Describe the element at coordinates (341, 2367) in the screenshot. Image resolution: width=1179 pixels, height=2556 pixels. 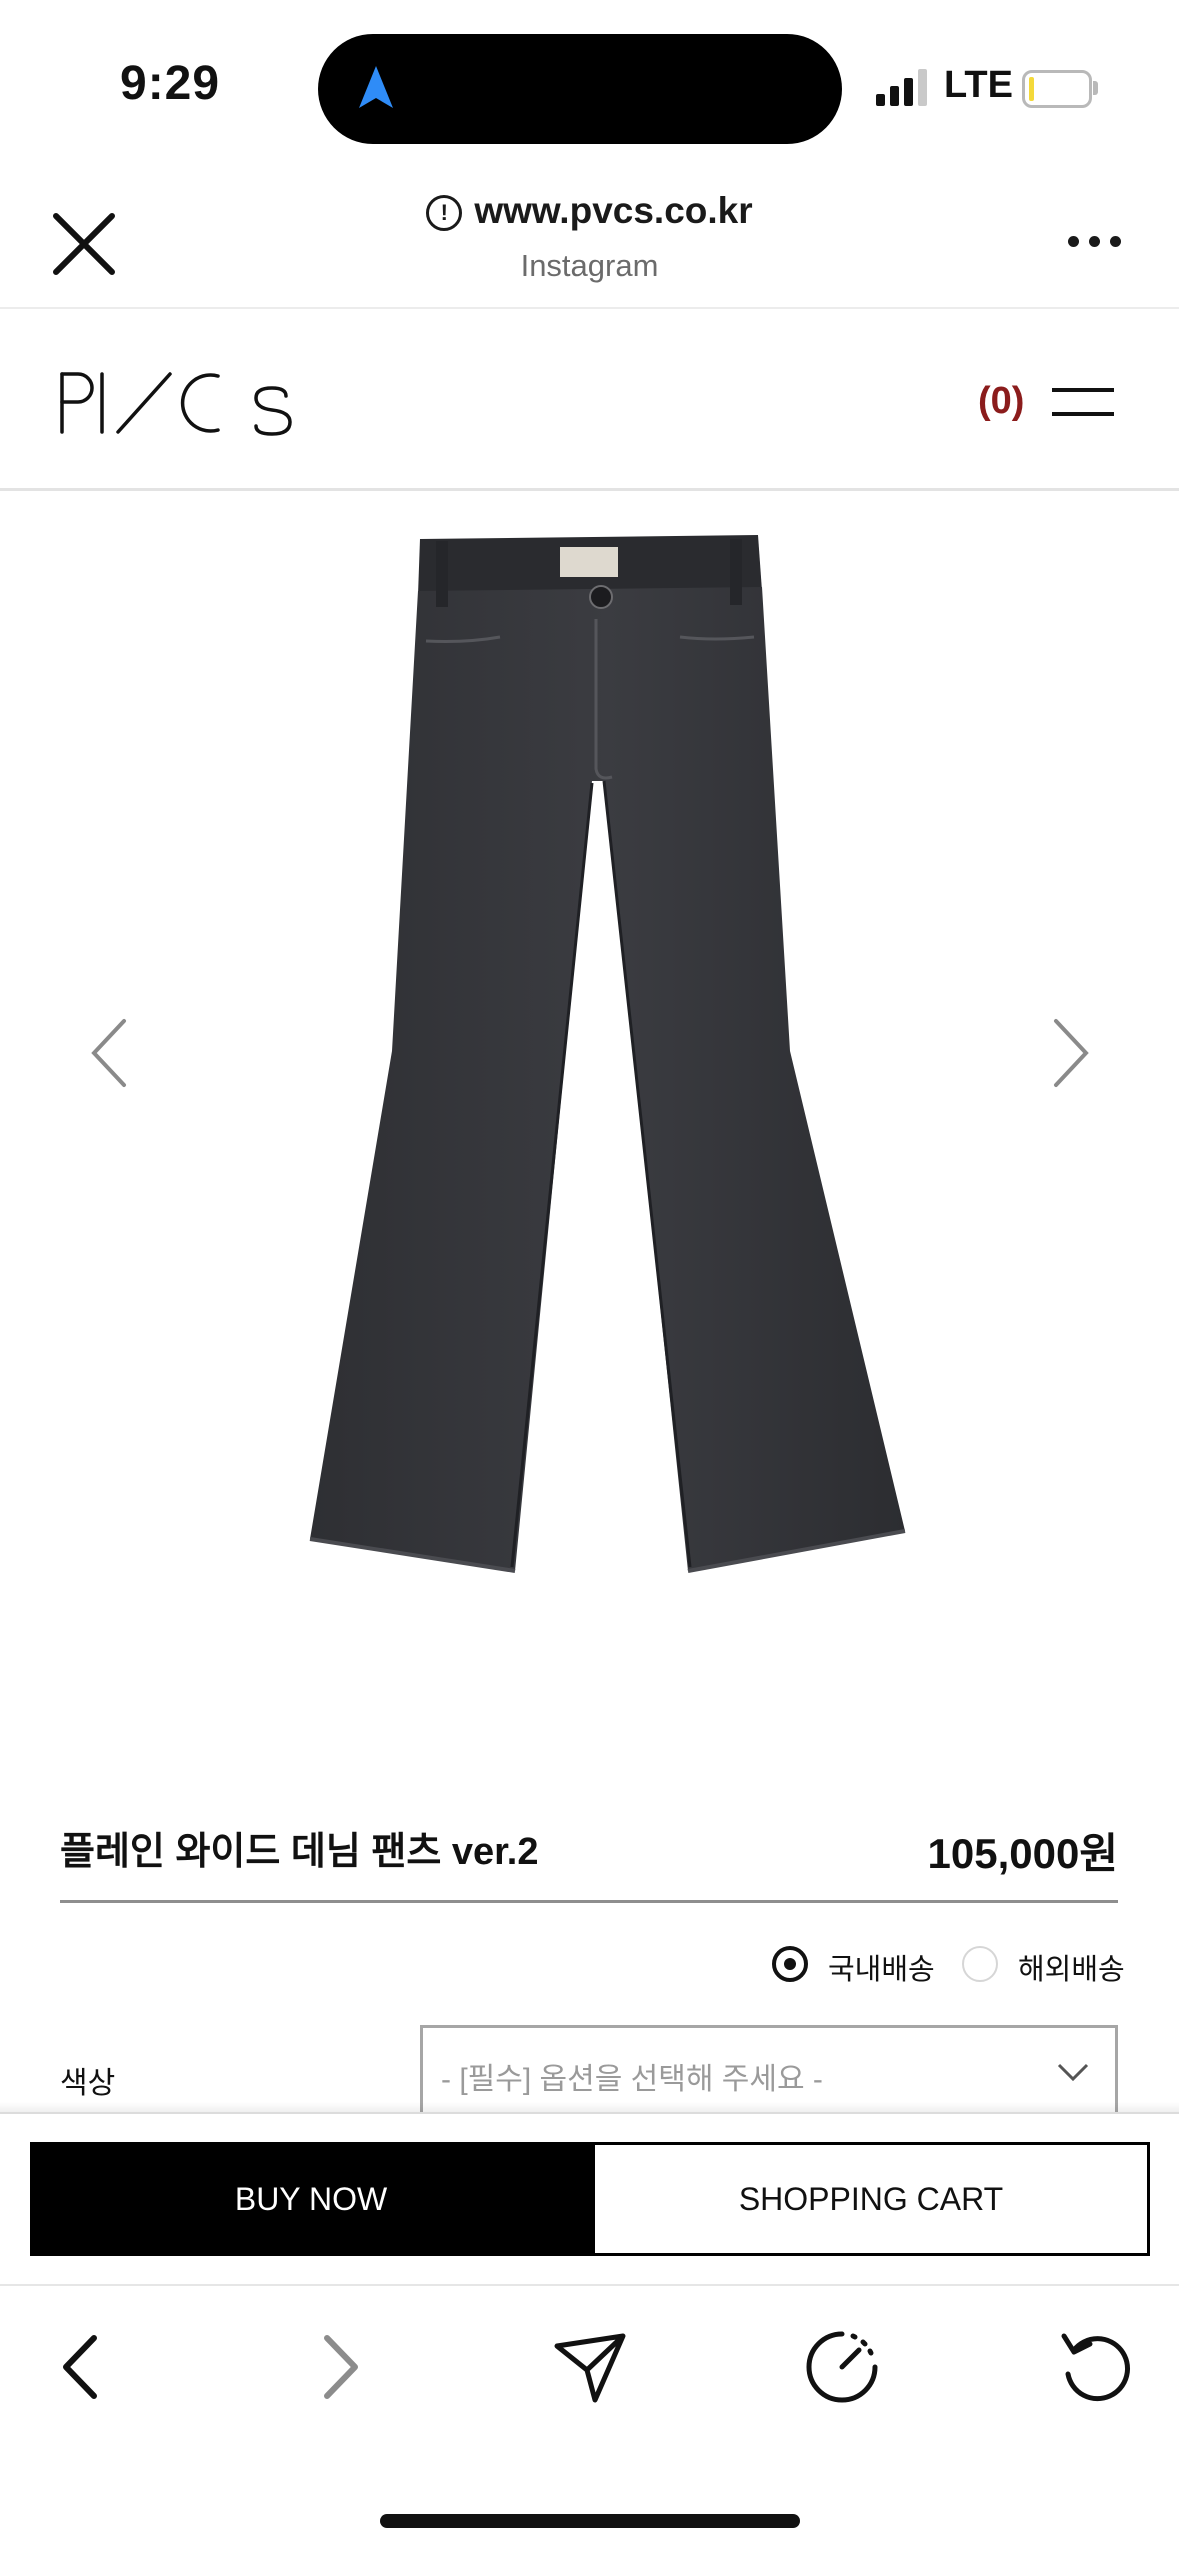
I see `forward-icon` at that location.